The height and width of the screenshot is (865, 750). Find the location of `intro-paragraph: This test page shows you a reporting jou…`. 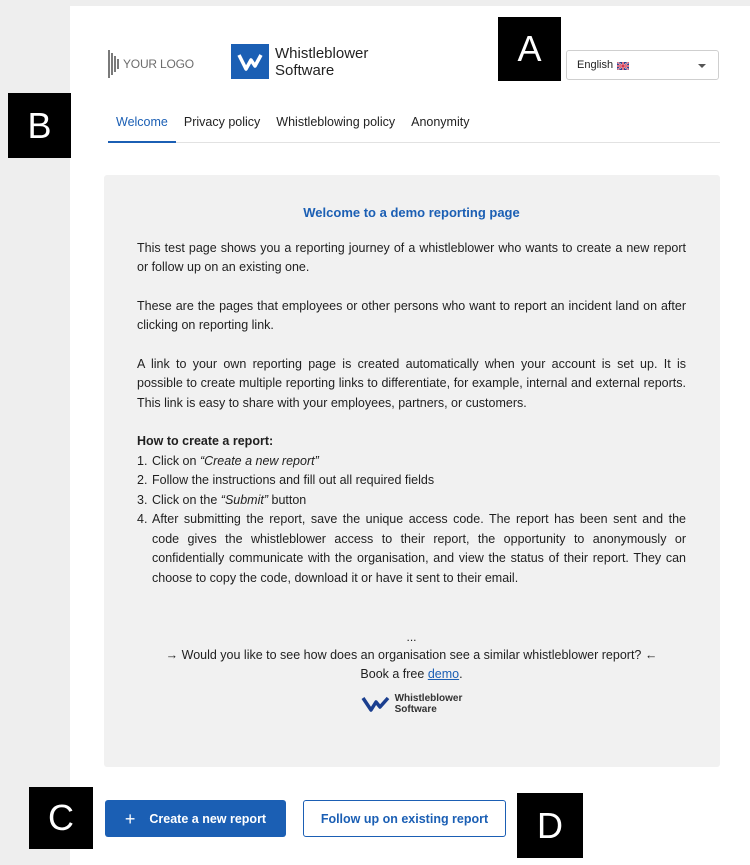

intro-paragraph: This test page shows you a reporting jou… is located at coordinates (411, 257).